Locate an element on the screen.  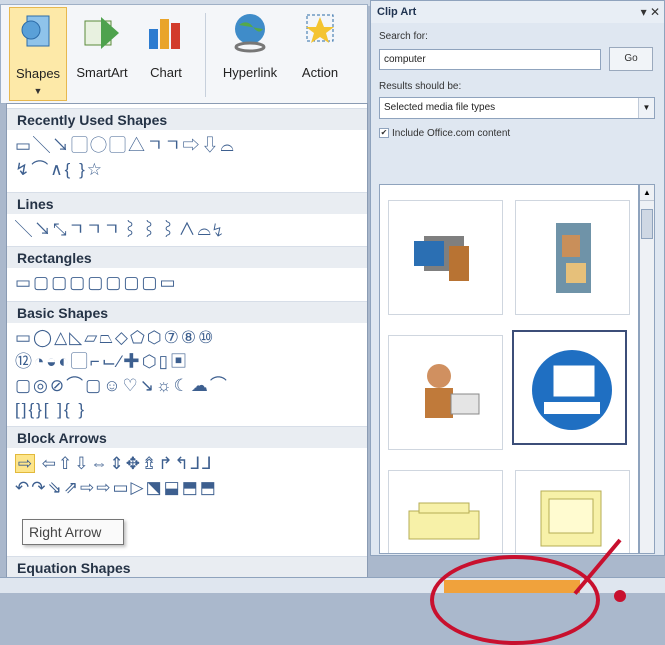
shape-row-basic-4: []{}[ ]{ } is located at coordinates (50, 410).